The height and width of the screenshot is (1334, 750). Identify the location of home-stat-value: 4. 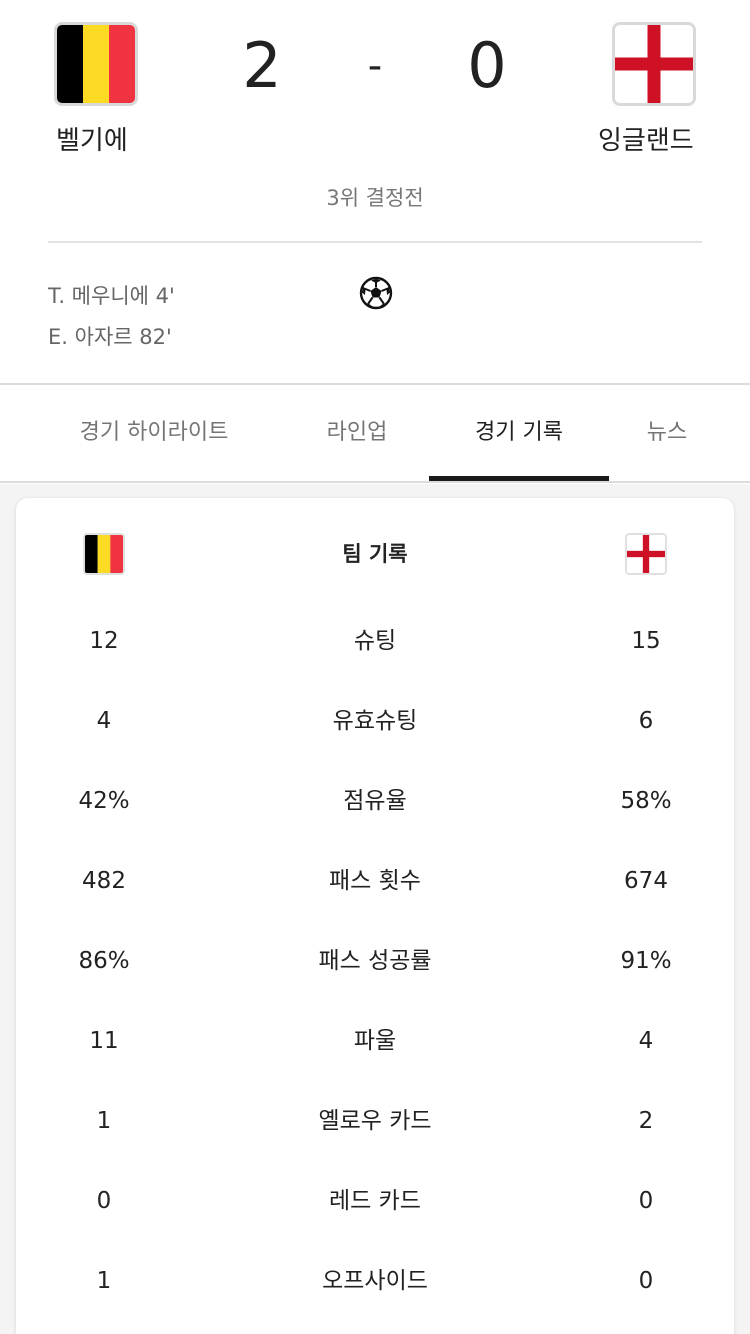
(104, 721).